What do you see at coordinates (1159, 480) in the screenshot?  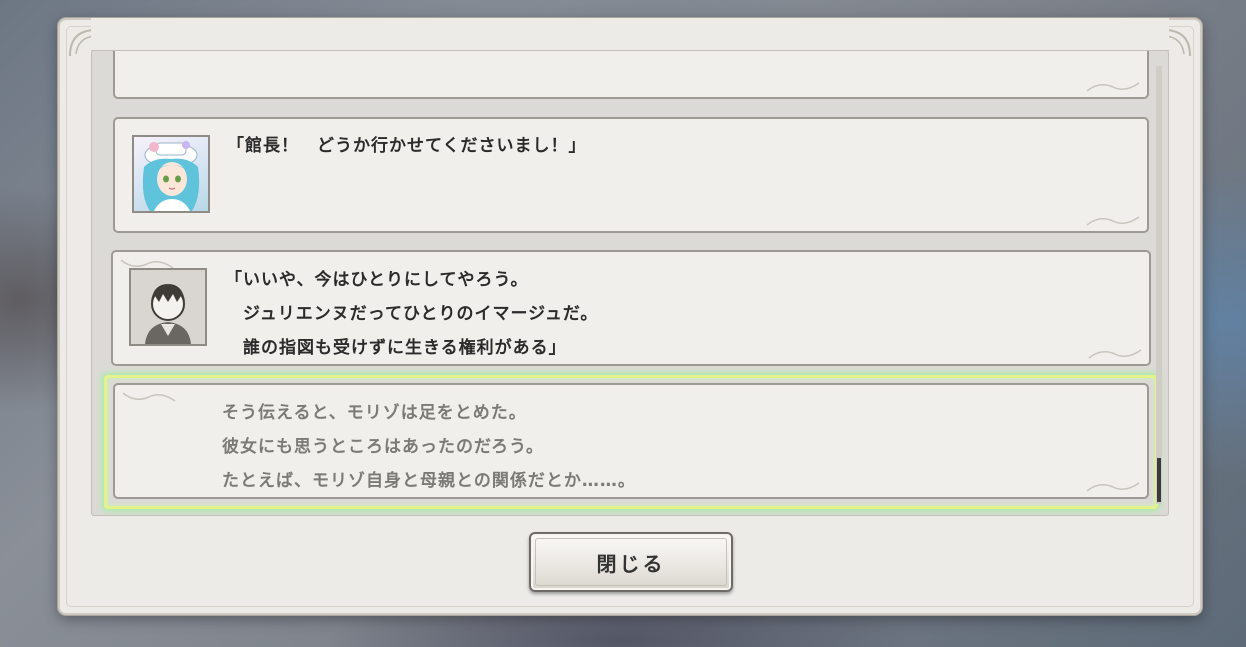 I see `scrollbar-thumb` at bounding box center [1159, 480].